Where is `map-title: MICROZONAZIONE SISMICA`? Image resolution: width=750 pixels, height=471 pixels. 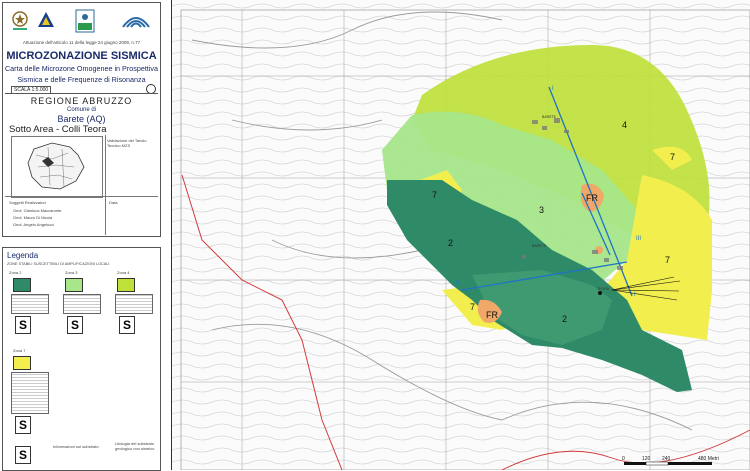
map-title: MICROZONAZIONE SISMICA is located at coordinates (81, 56).